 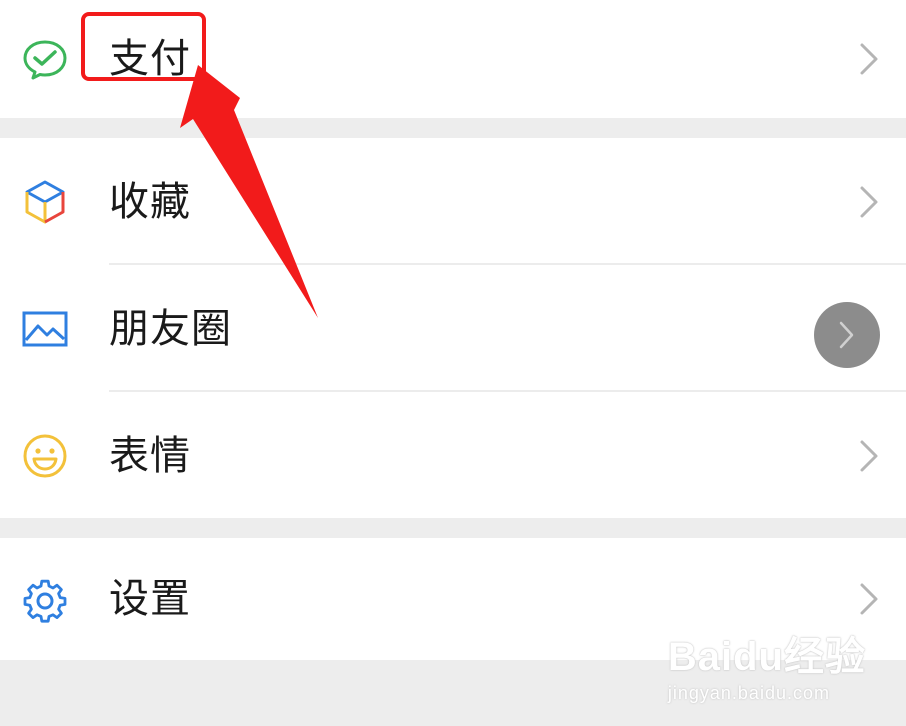 I want to click on baidu-jingyan-watermark: Baidu经验 jingyan.baidu.com, so click(x=767, y=670).